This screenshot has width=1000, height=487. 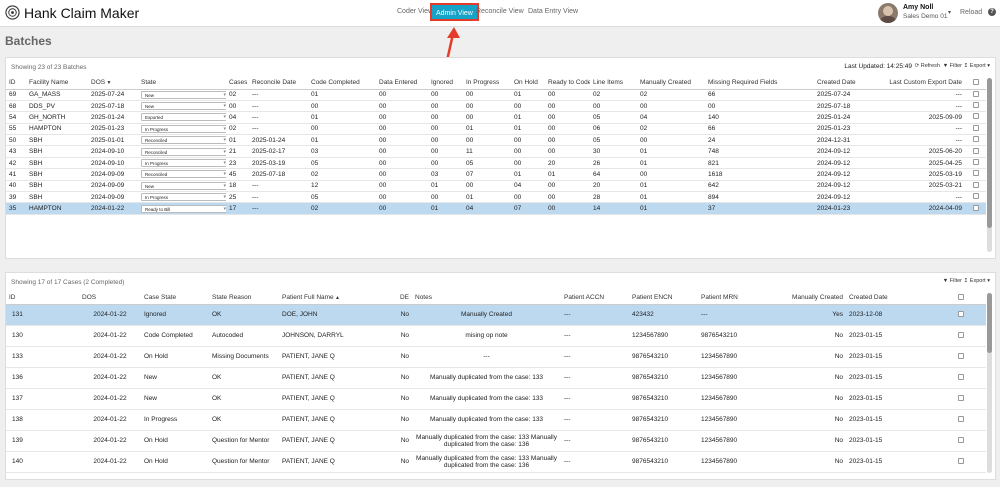 I want to click on cases-col-header: Created Date, so click(x=890, y=298).